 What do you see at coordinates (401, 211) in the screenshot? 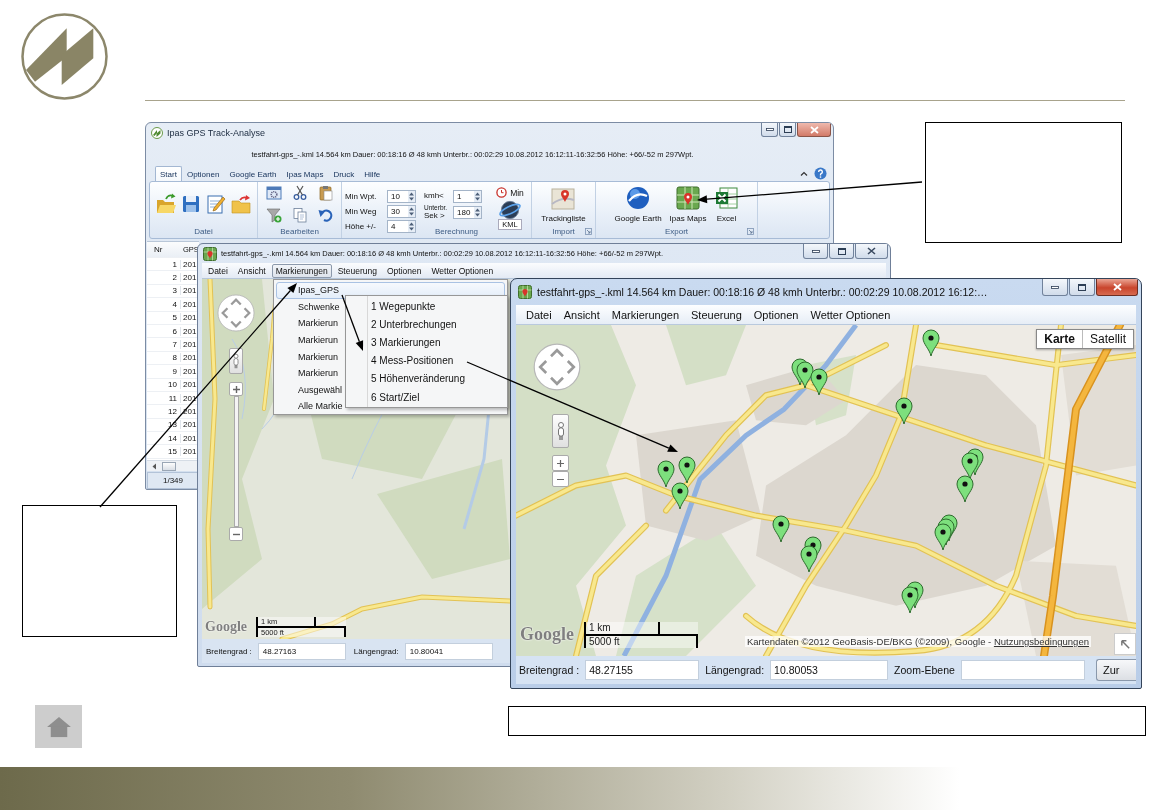
I see `spin-box: 30` at bounding box center [401, 211].